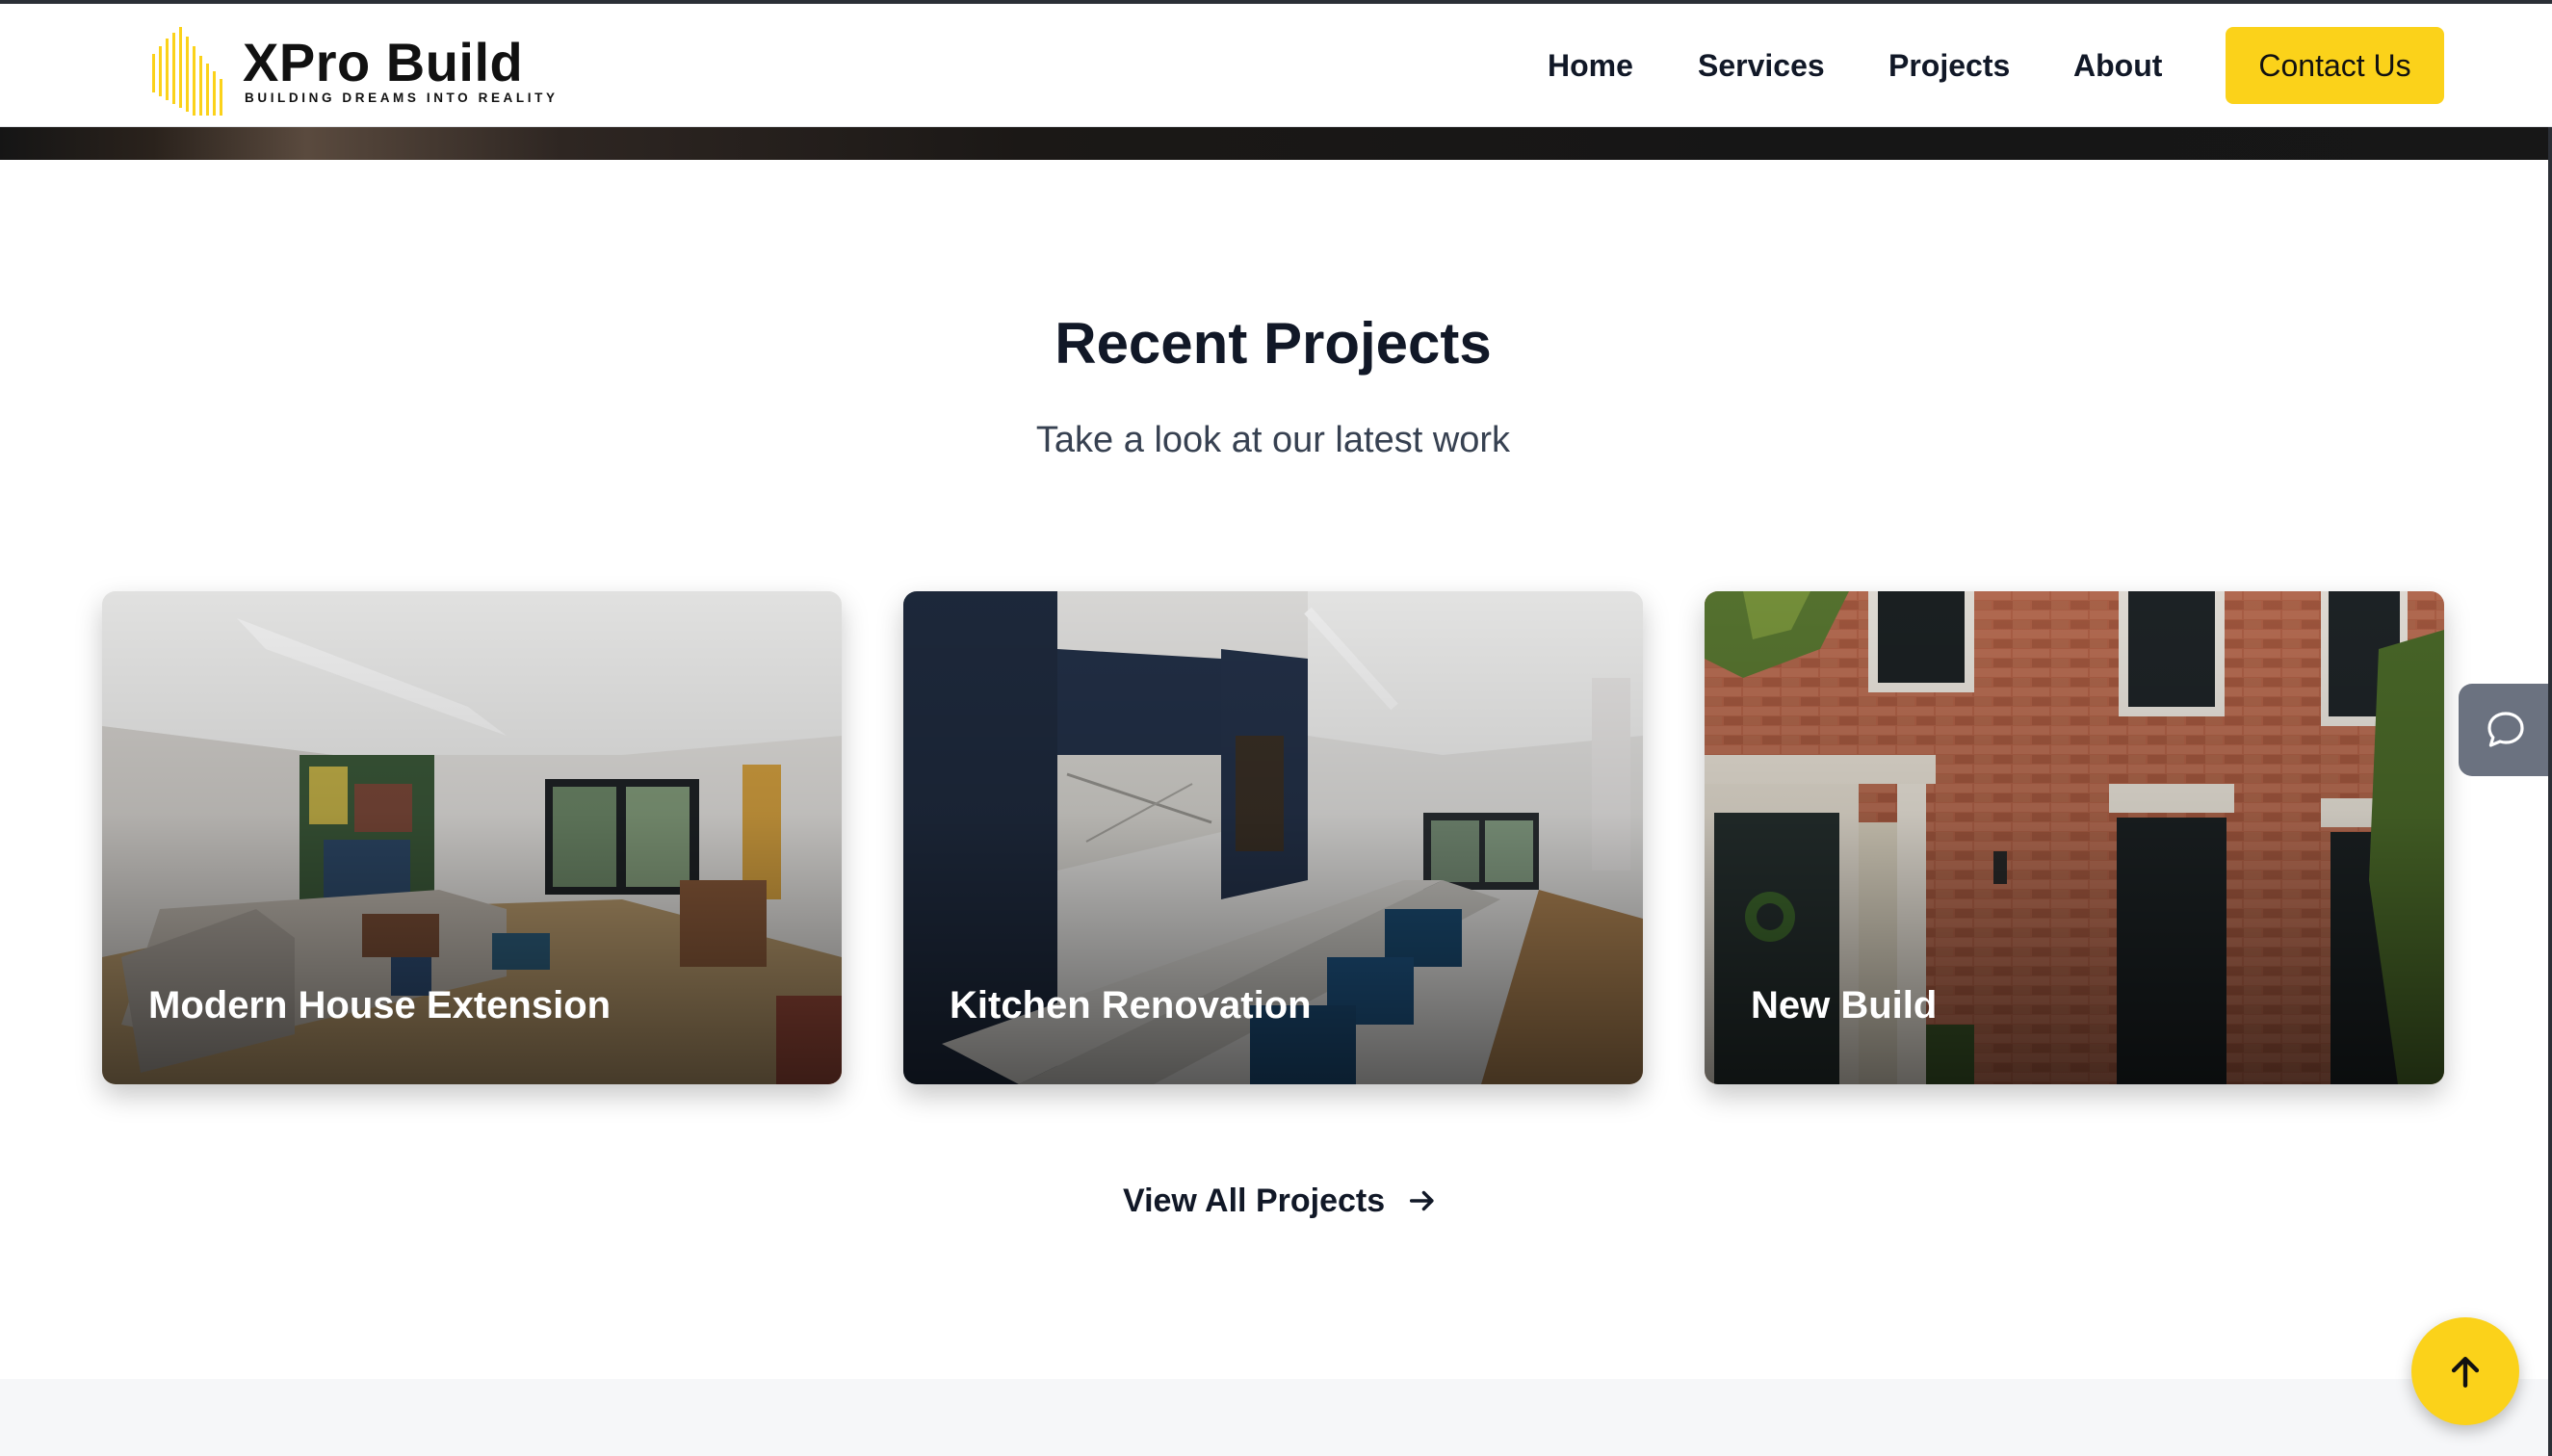 This screenshot has width=2552, height=1456. What do you see at coordinates (380, 1005) in the screenshot?
I see `project-title: Modern House Extension` at bounding box center [380, 1005].